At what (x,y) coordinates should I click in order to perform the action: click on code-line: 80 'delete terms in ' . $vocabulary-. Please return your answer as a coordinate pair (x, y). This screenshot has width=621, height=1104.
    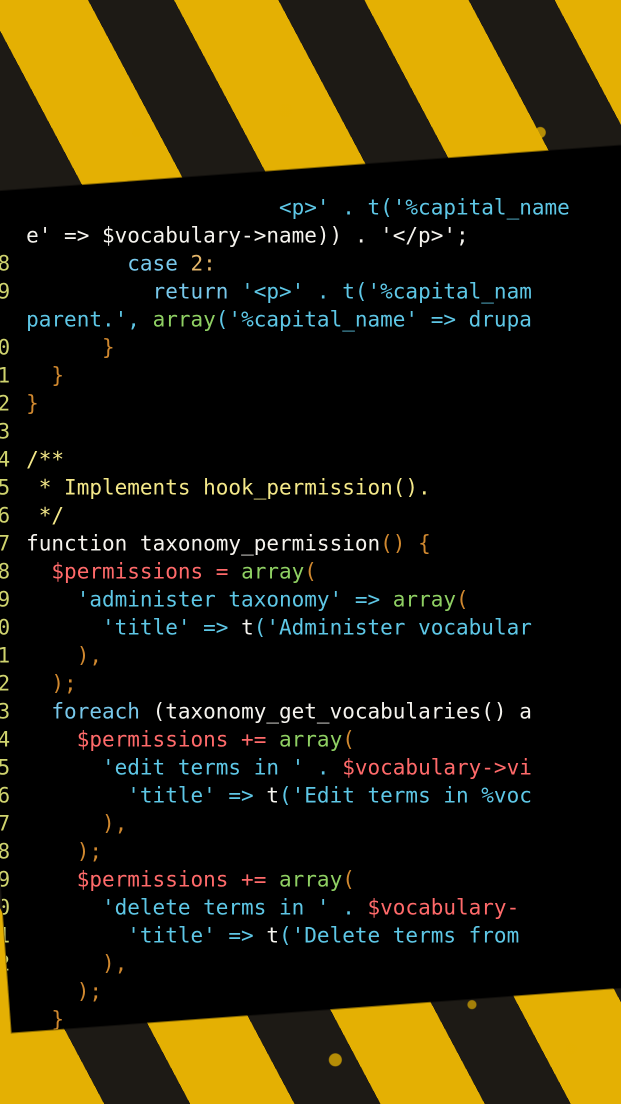
    Looking at the image, I should click on (310, 907).